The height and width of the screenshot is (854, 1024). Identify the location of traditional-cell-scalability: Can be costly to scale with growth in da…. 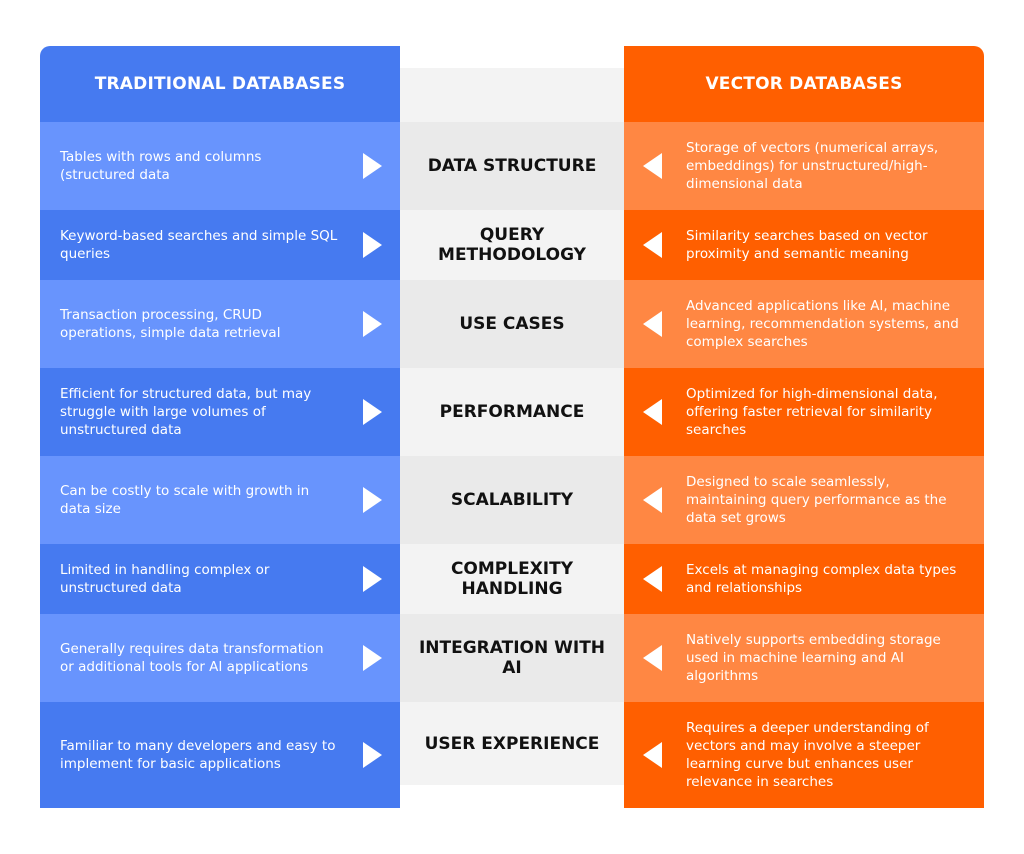
(220, 500).